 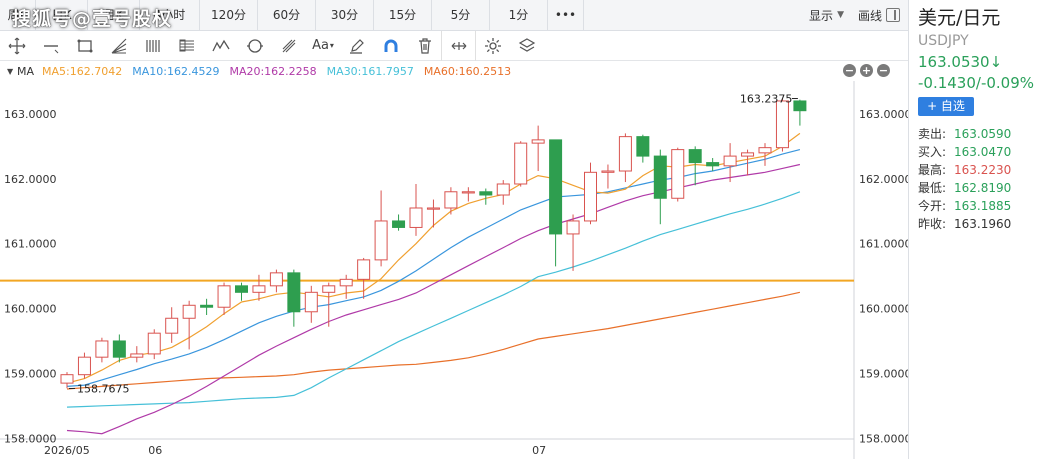 What do you see at coordinates (527, 46) in the screenshot?
I see `layers-icon` at bounding box center [527, 46].